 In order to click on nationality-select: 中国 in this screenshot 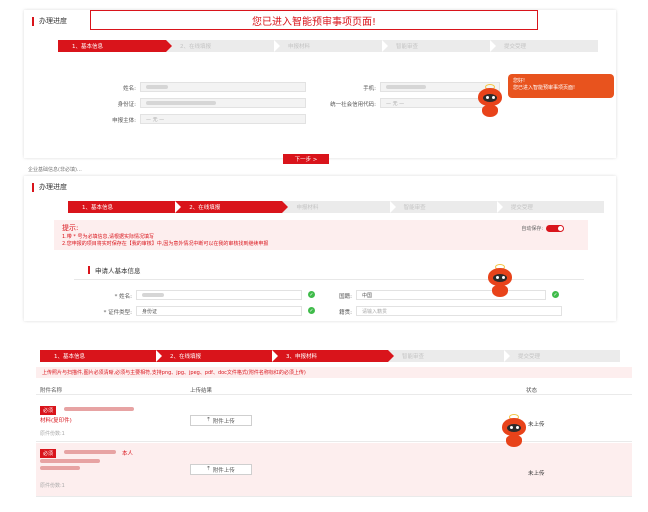, I will do `click(451, 295)`.